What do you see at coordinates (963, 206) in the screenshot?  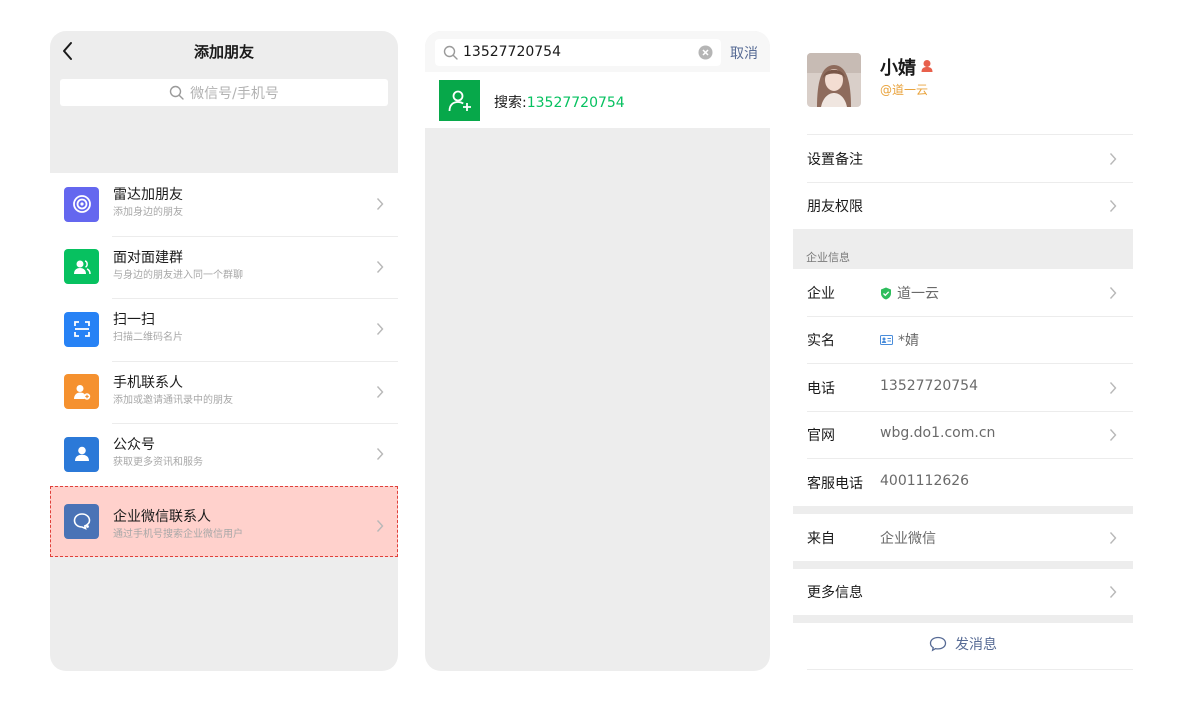 I see `friend-permission-row: 朋友权限` at bounding box center [963, 206].